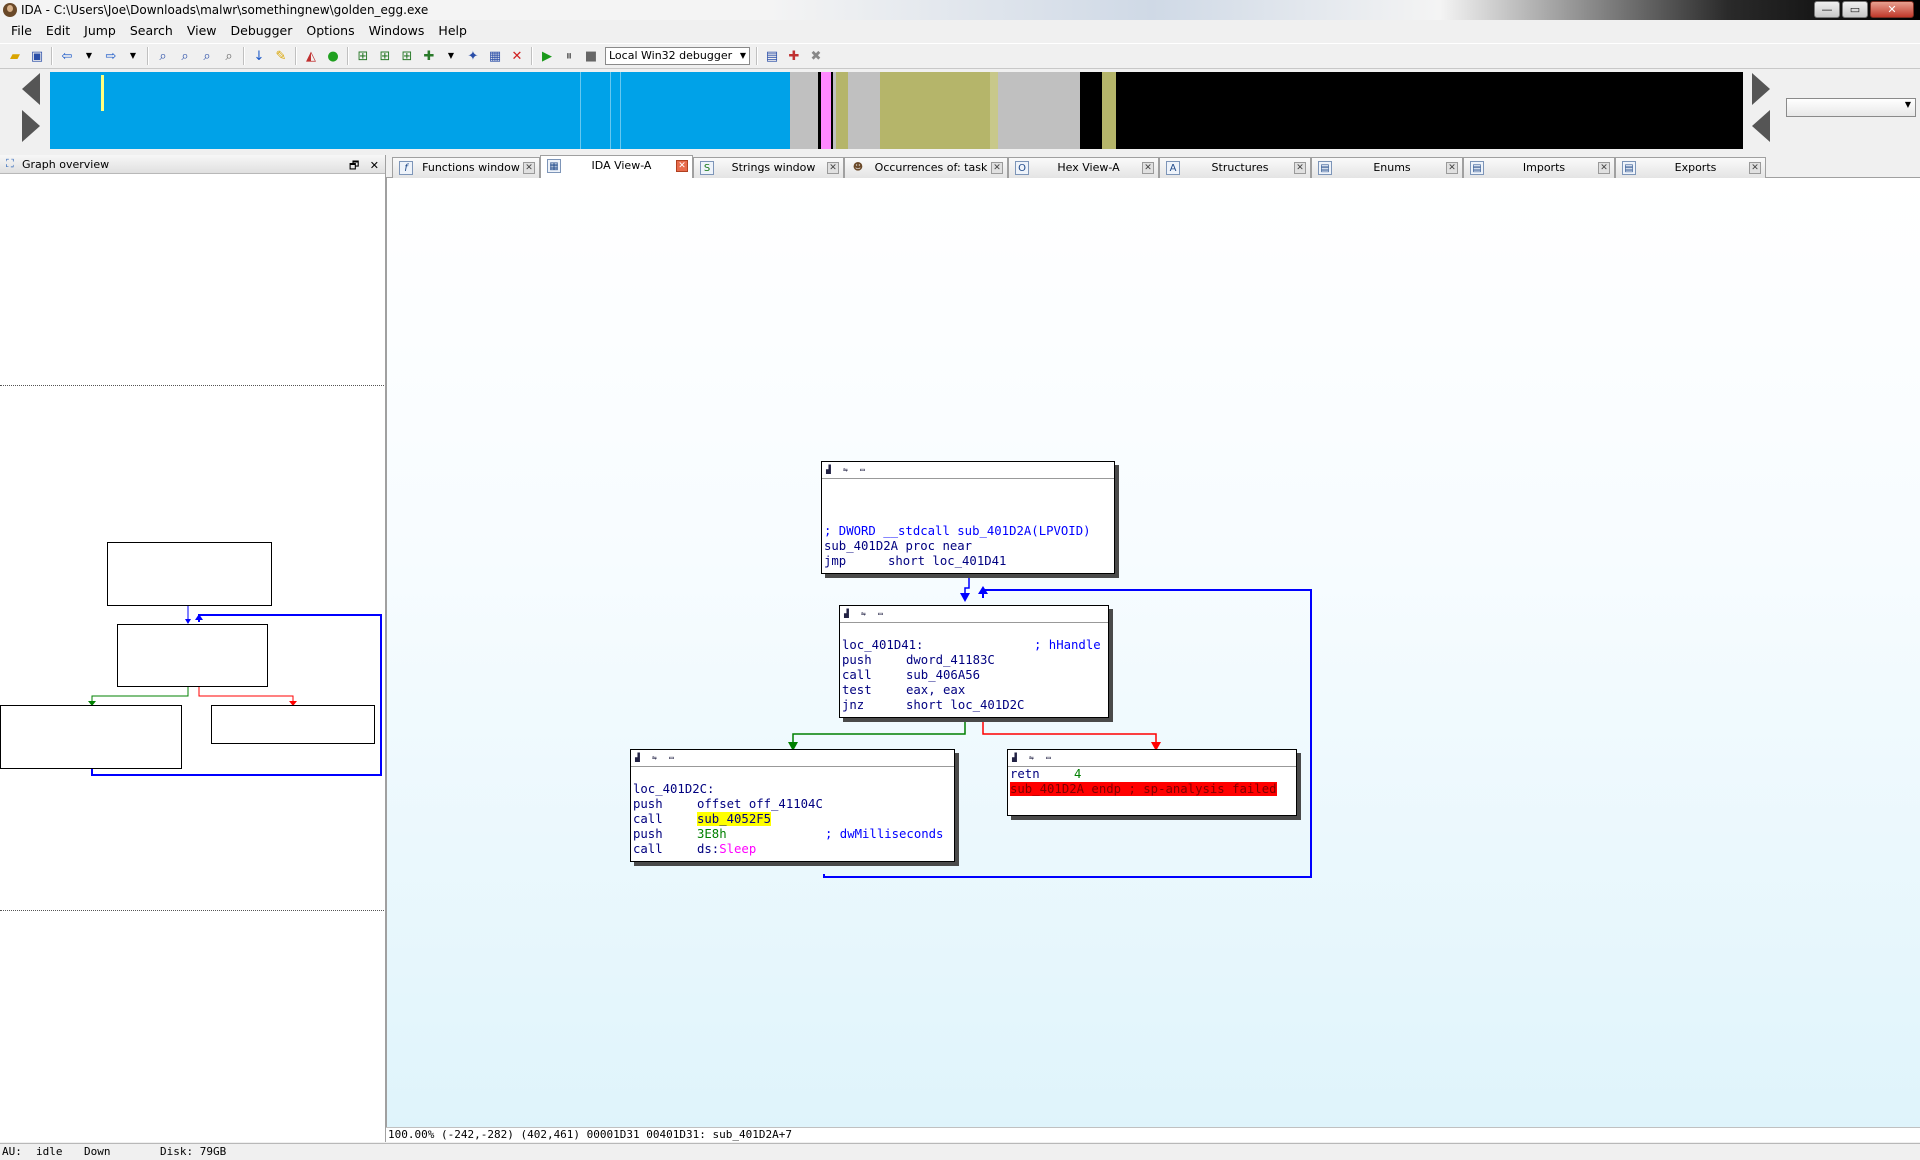  Describe the element at coordinates (202, 31) in the screenshot. I see `menu-view: View` at that location.